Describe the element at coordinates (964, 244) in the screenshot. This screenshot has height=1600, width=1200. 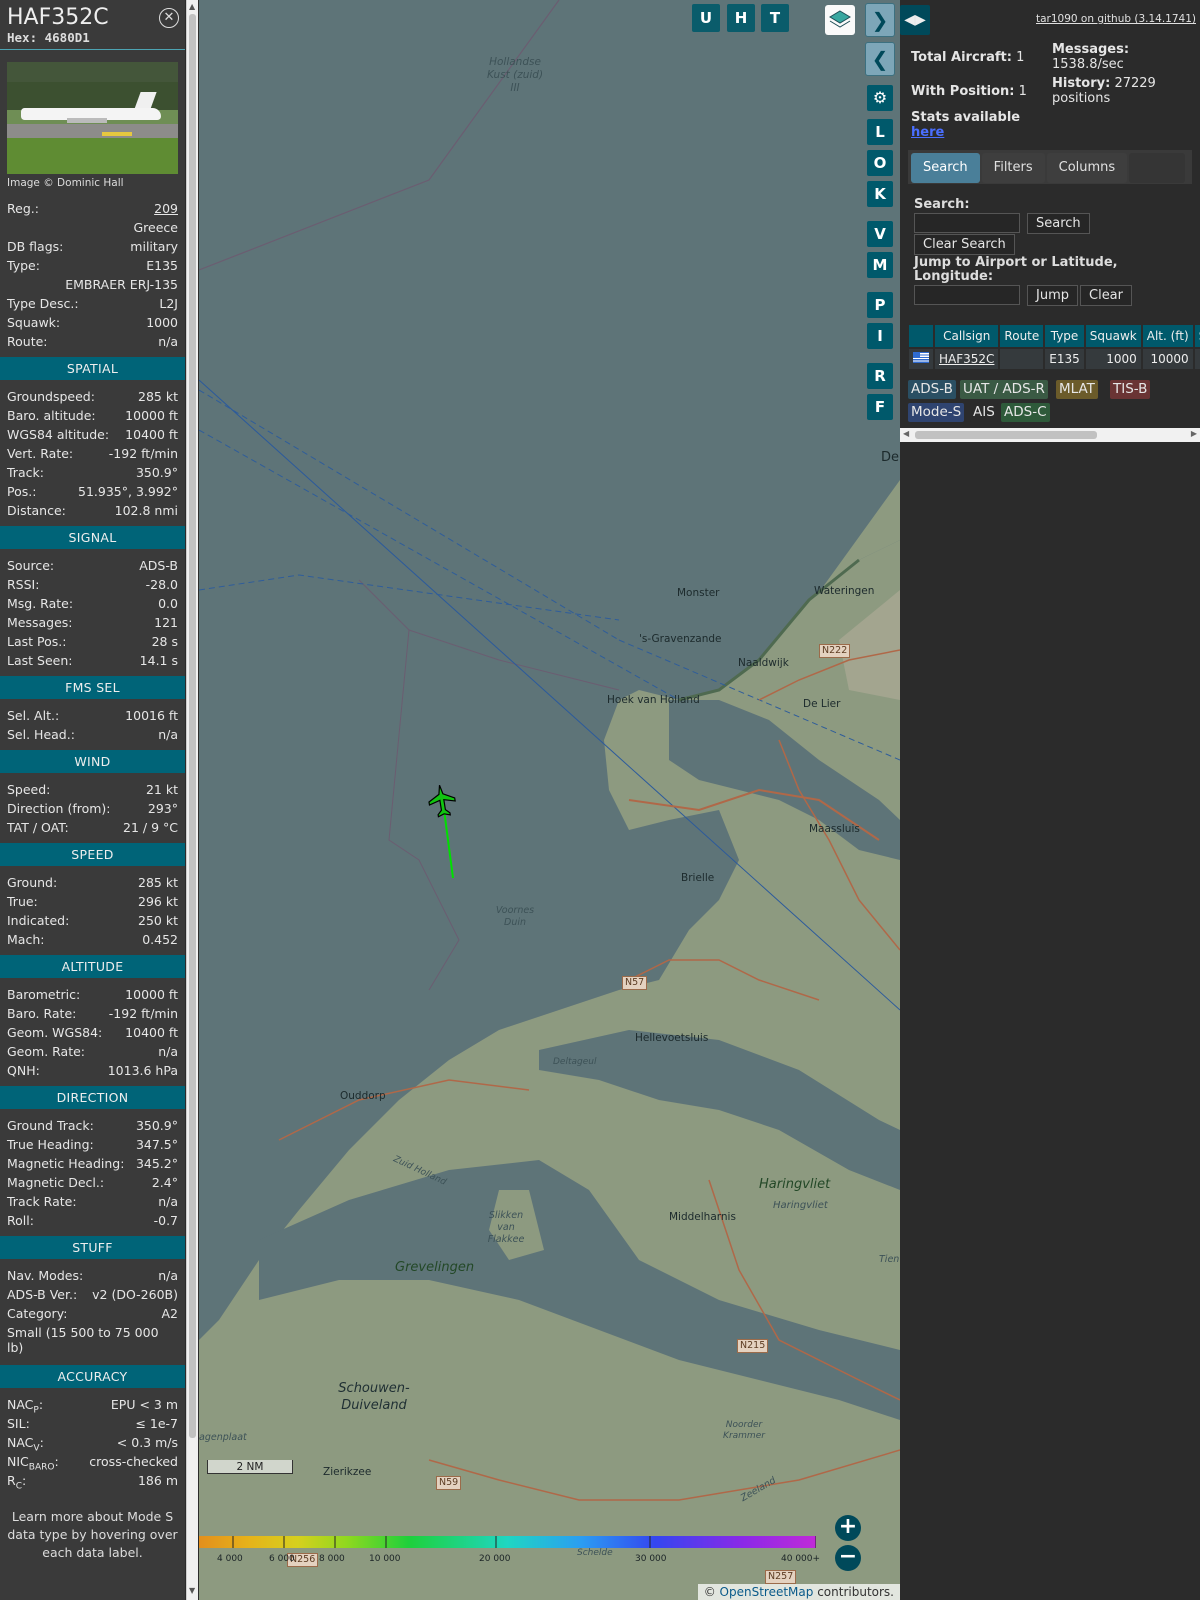
I see `clear-search-button: Clear Search` at that location.